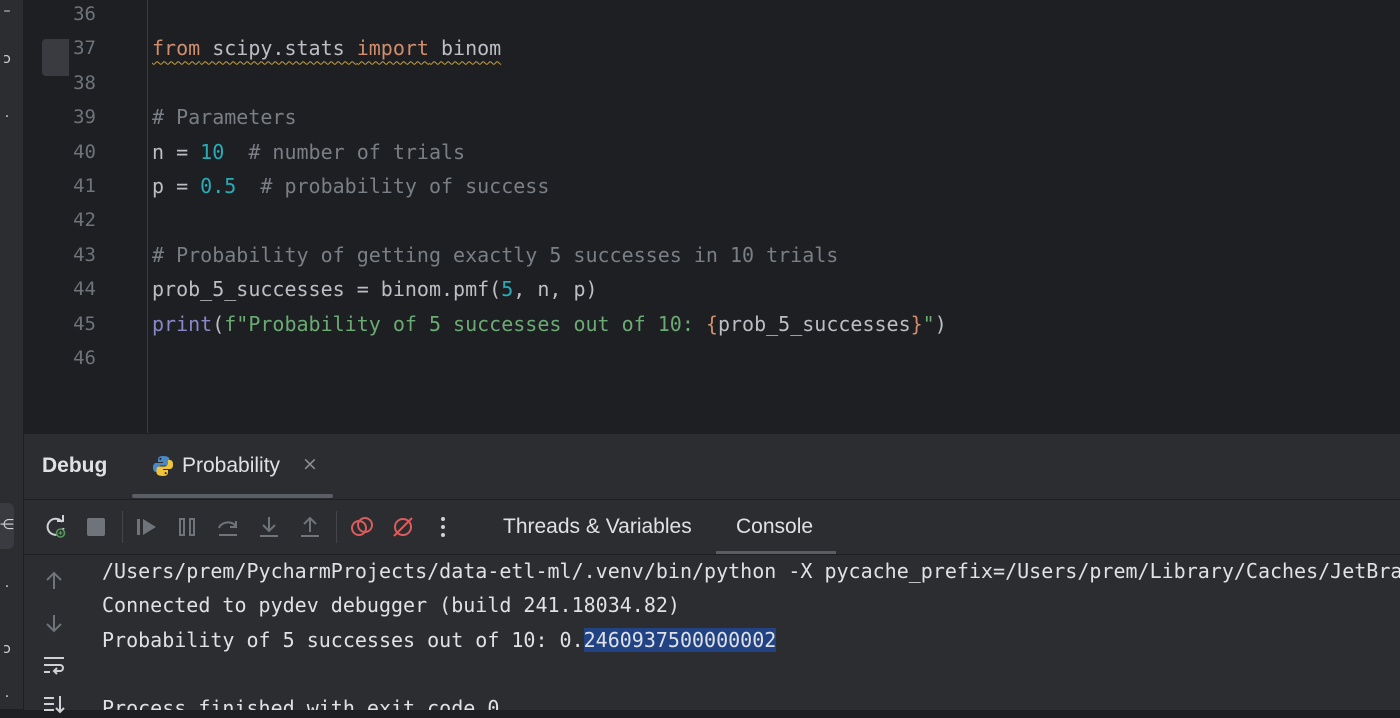 The width and height of the screenshot is (1400, 718). I want to click on code-token: print, so click(182, 323).